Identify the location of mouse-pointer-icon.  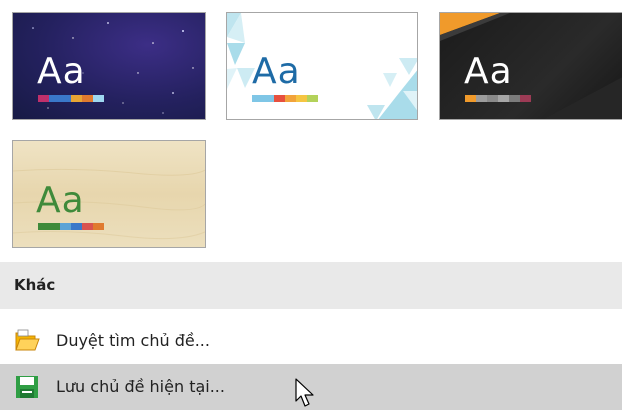
(304, 392).